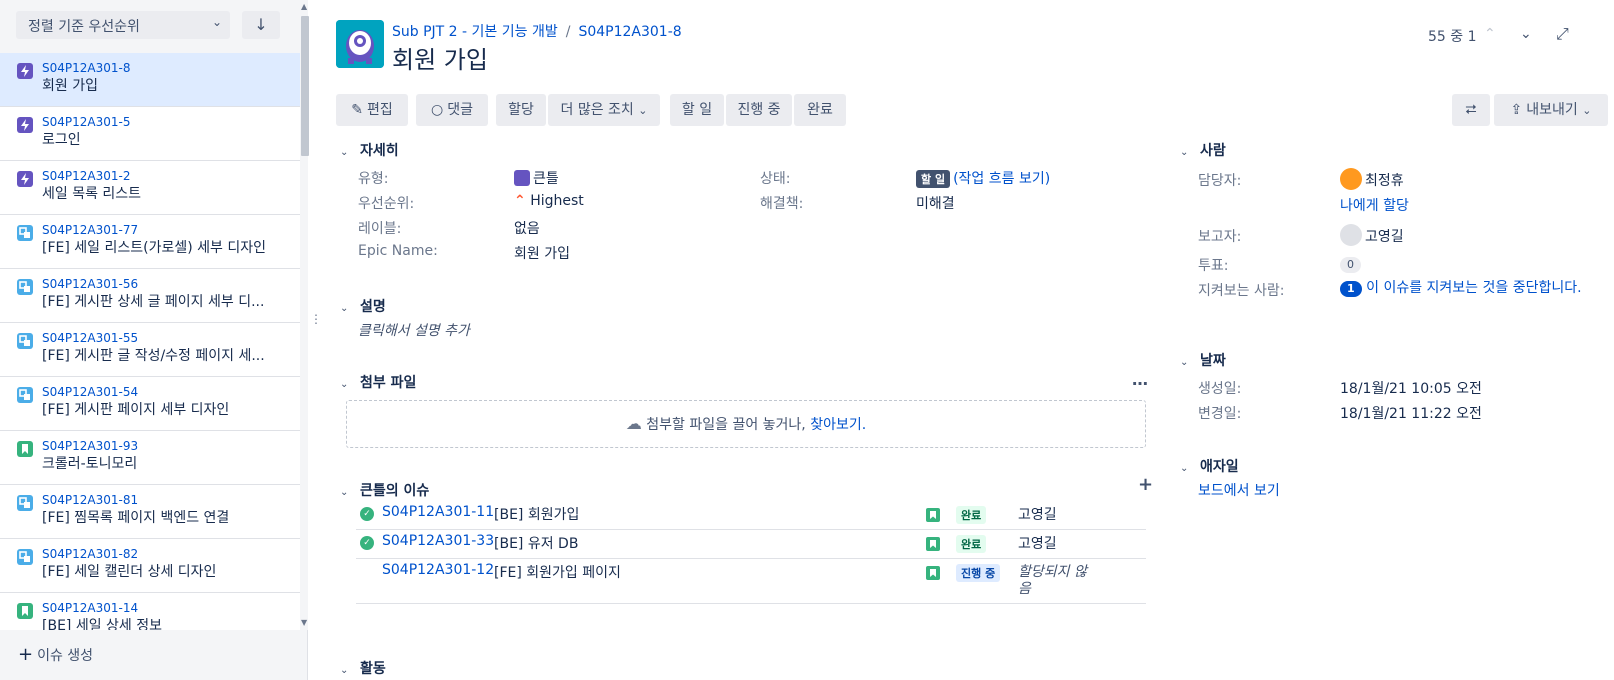  I want to click on list-item: S04P12A301-54 [FE] 게시판 페이지 세부 디자인, so click(150, 404).